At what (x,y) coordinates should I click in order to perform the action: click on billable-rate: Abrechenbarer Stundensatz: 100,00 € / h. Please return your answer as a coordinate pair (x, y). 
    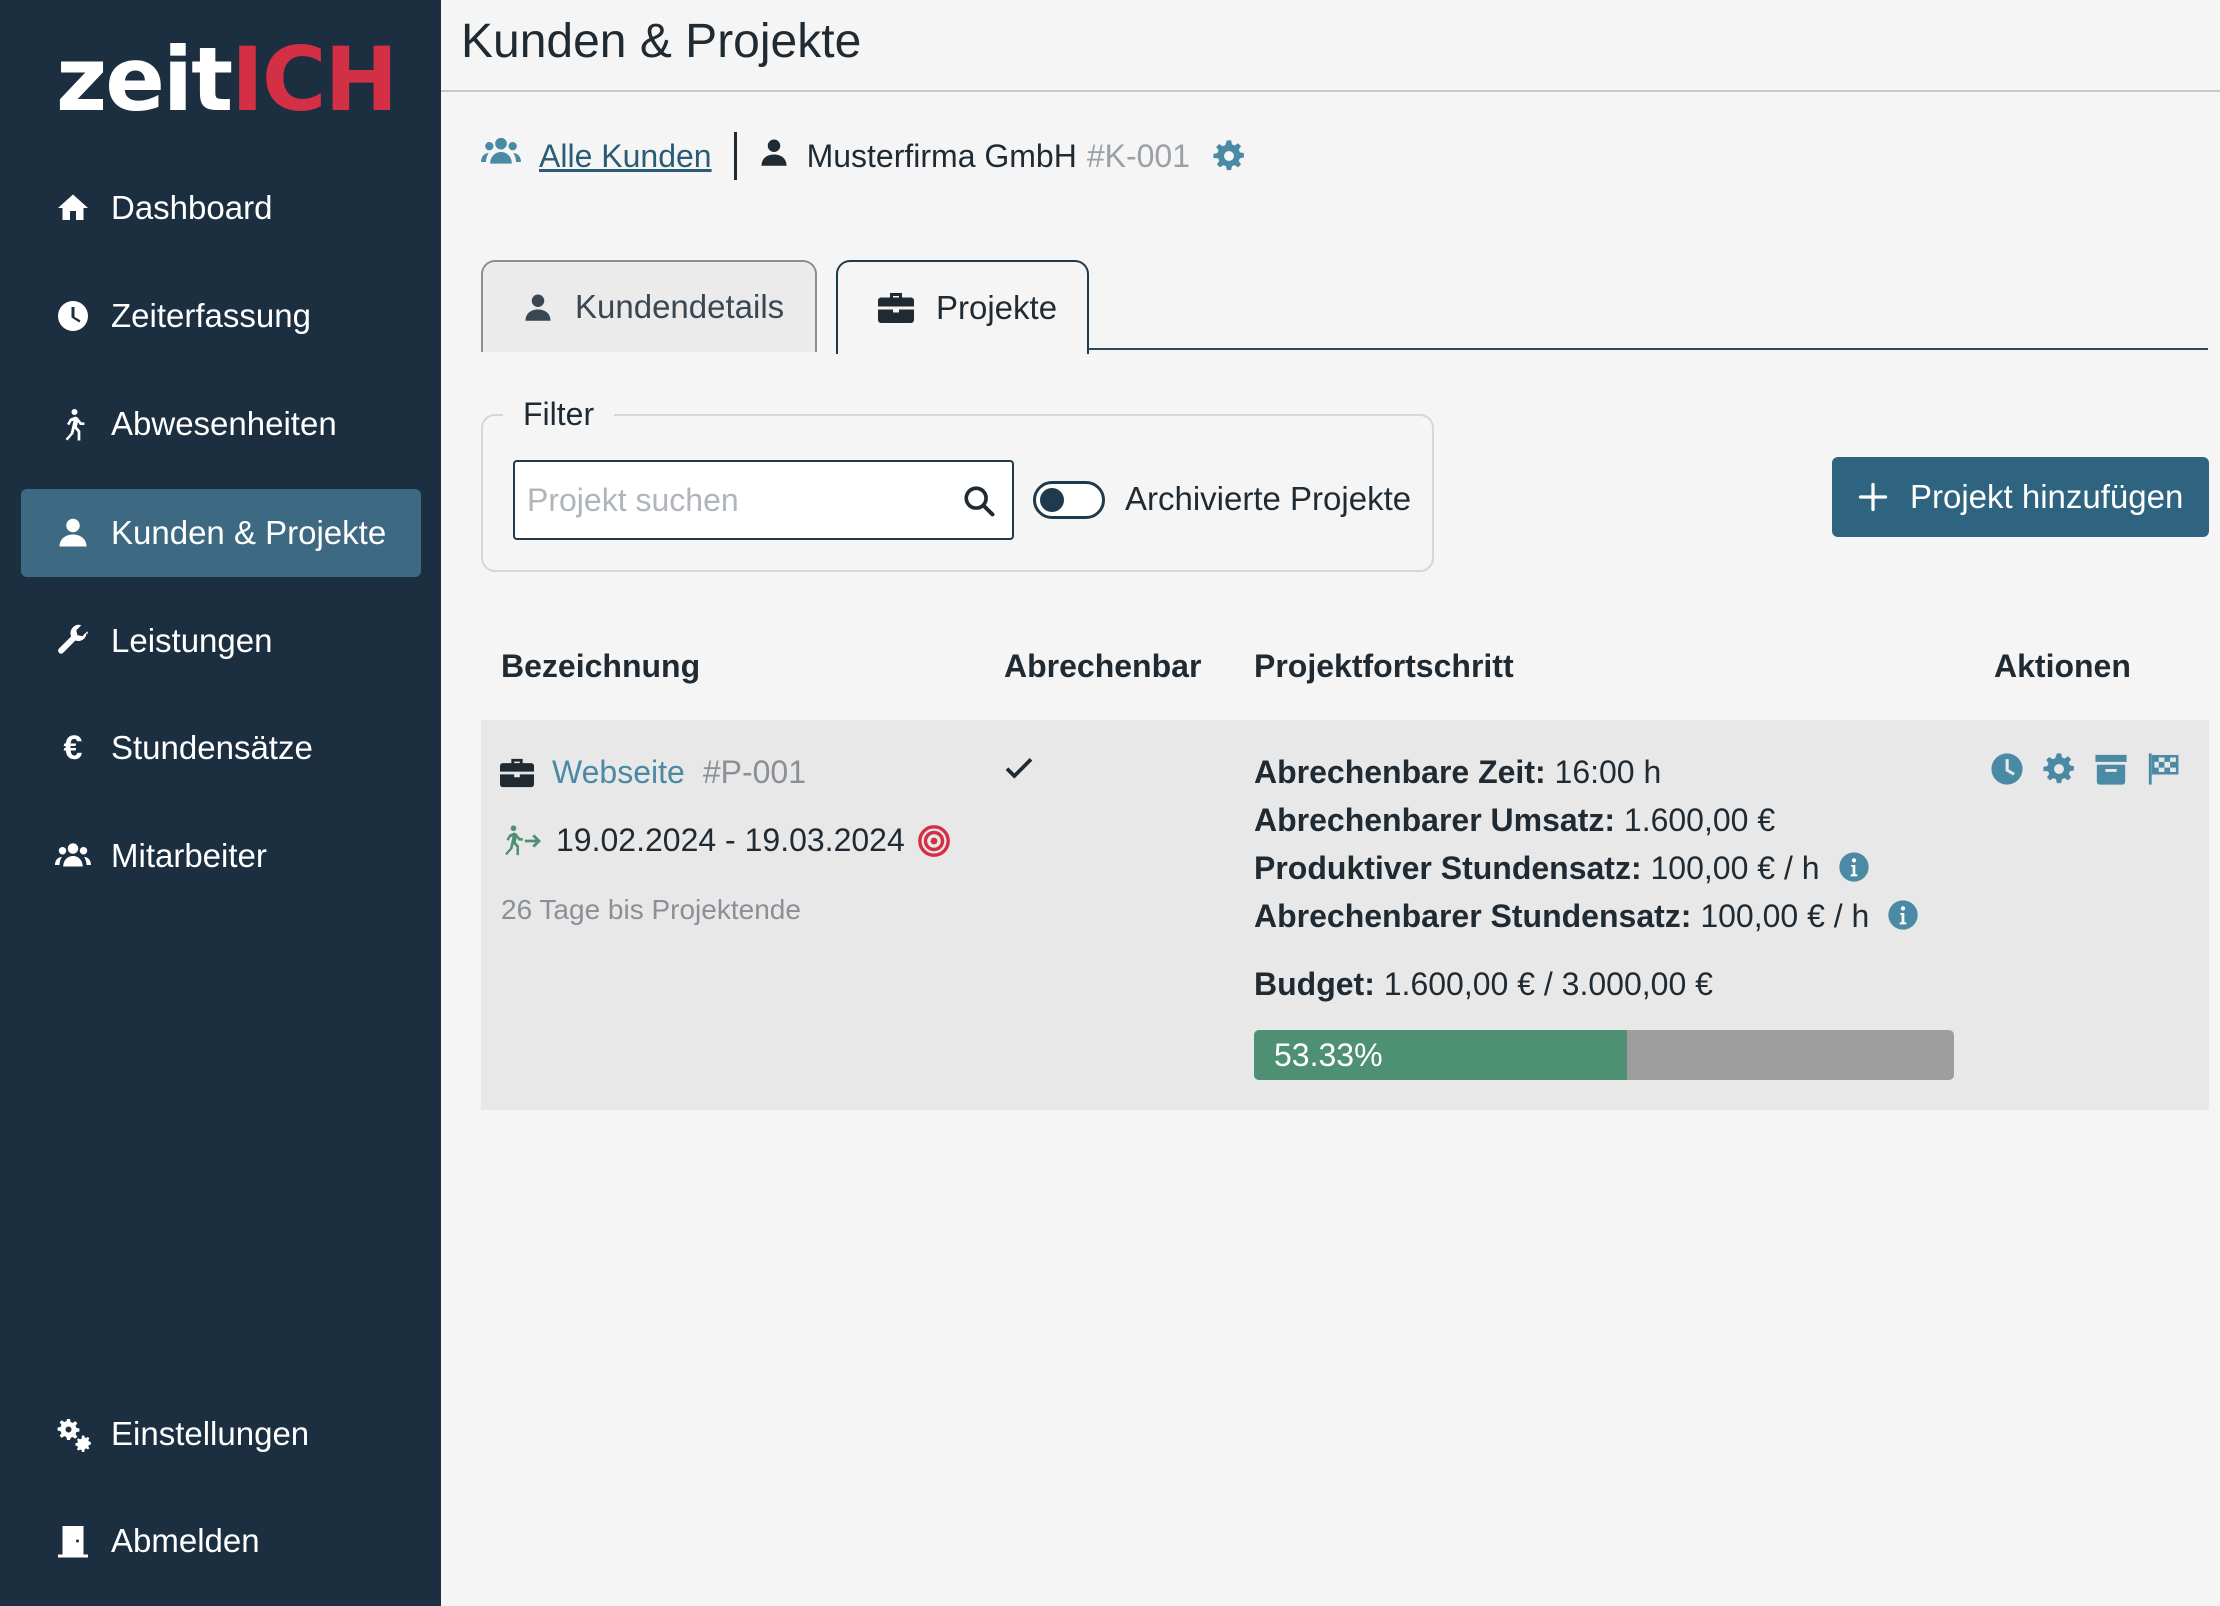
    Looking at the image, I should click on (1586, 918).